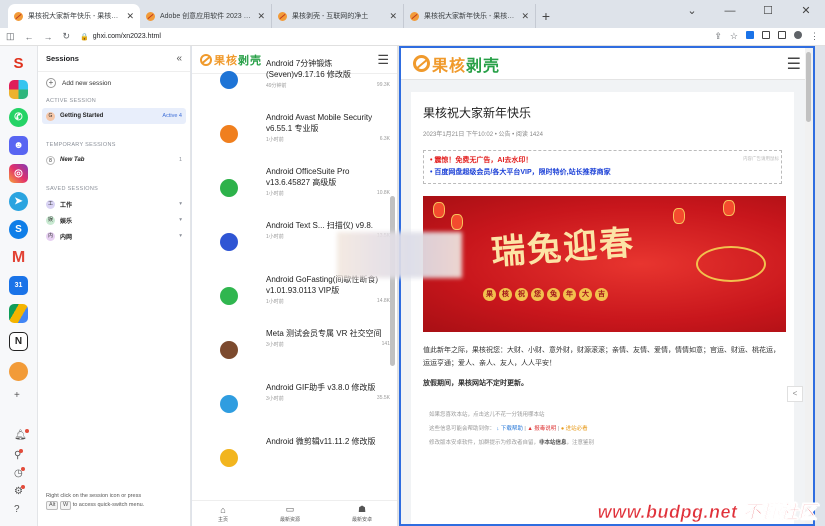  Describe the element at coordinates (750, 35) in the screenshot. I see `extension-icon` at that location.